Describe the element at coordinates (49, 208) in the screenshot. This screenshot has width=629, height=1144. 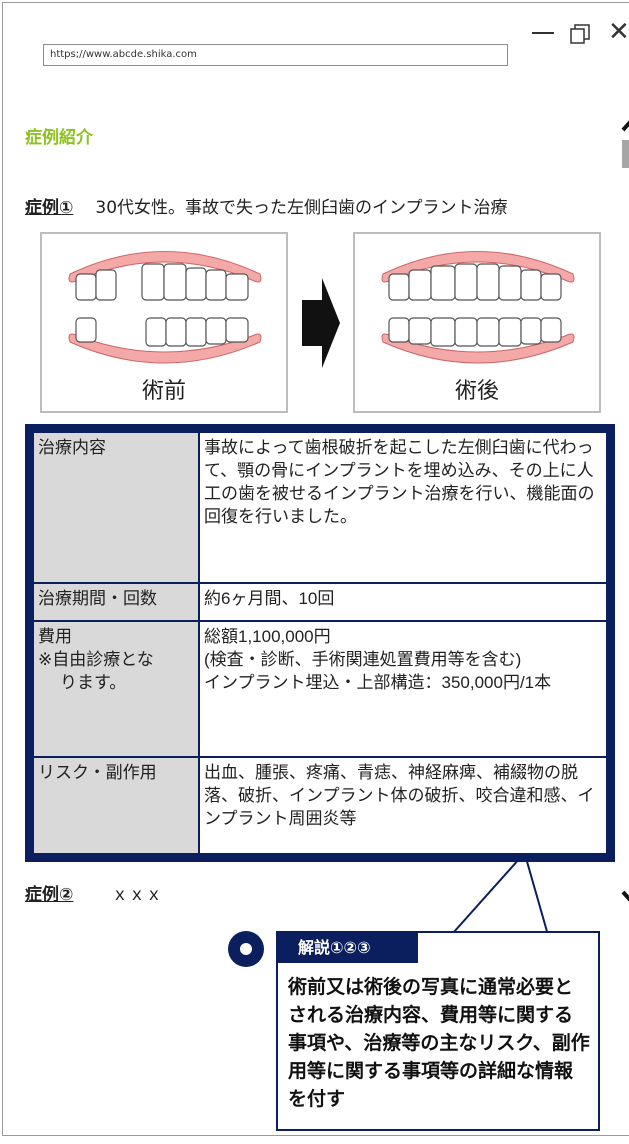
I see `case1-label: 症例①` at that location.